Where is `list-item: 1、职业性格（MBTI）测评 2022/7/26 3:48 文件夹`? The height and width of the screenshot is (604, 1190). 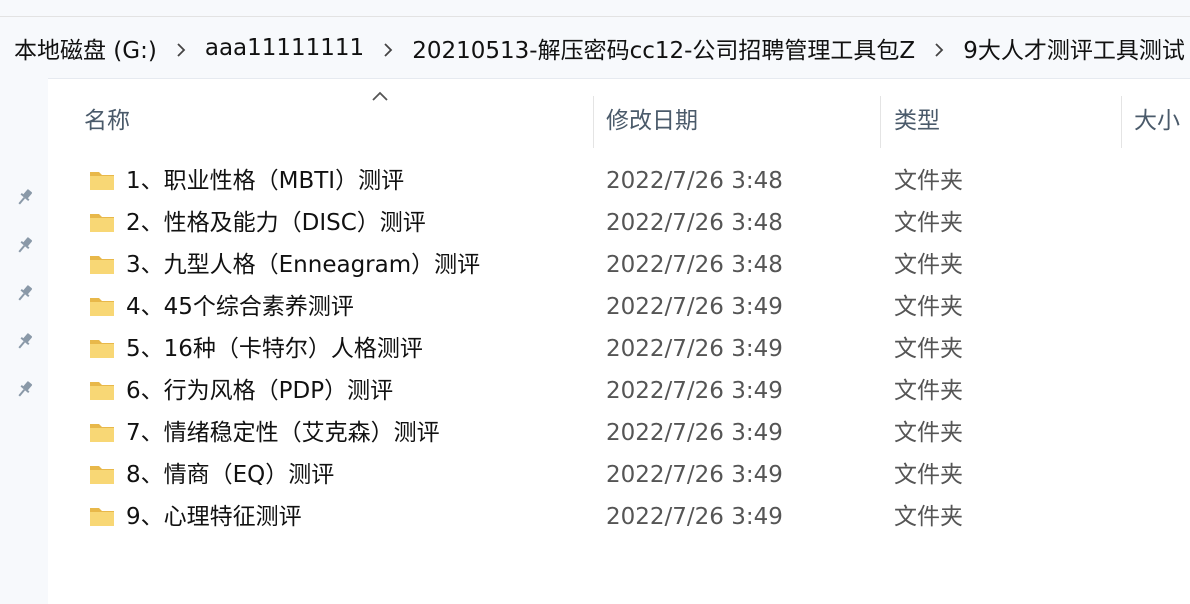 list-item: 1、职业性格（MBTI）测评 2022/7/26 3:48 文件夹 is located at coordinates (619, 181).